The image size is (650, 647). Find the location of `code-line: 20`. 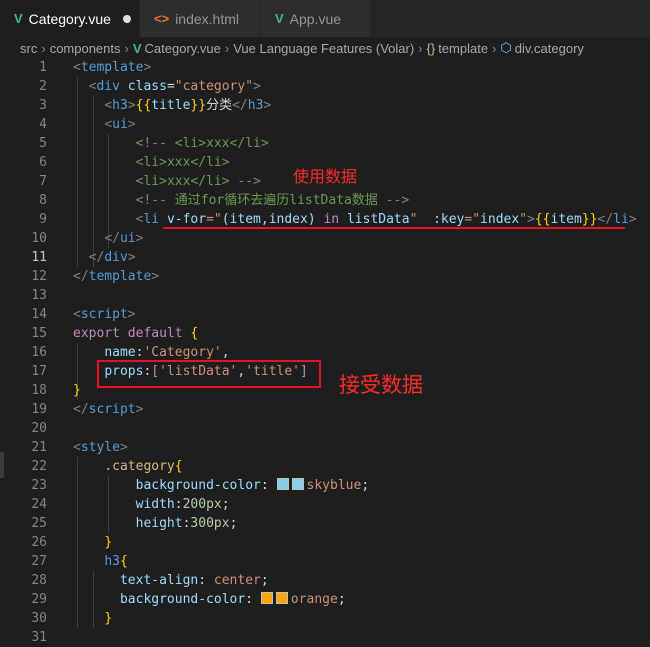

code-line: 20 is located at coordinates (325, 428).